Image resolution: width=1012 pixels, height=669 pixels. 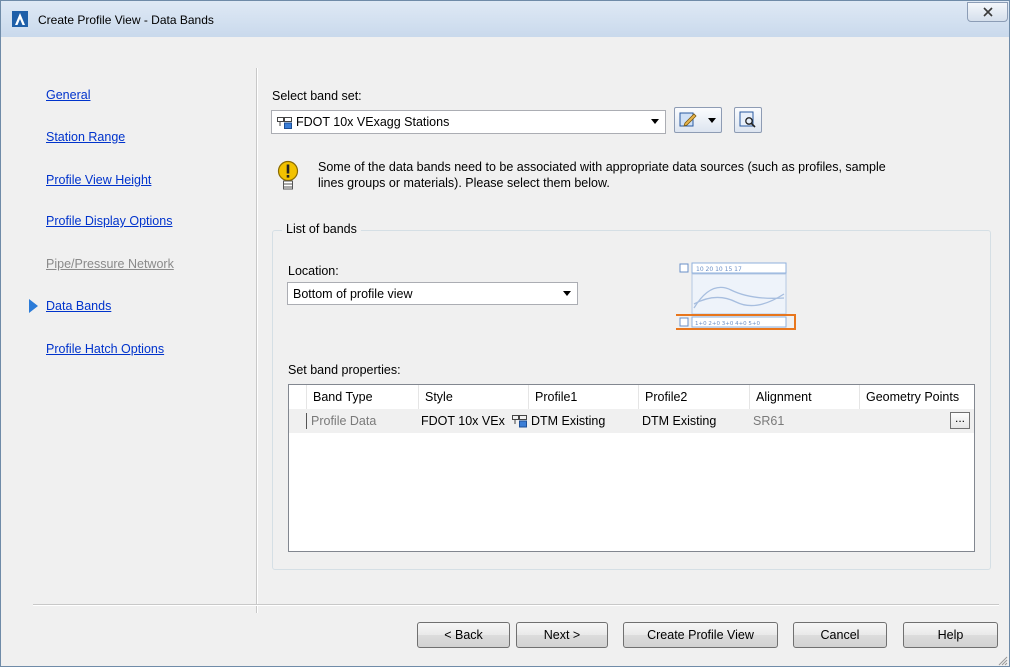 What do you see at coordinates (917, 397) in the screenshot?
I see `col-geometry-points: Geometry Points` at bounding box center [917, 397].